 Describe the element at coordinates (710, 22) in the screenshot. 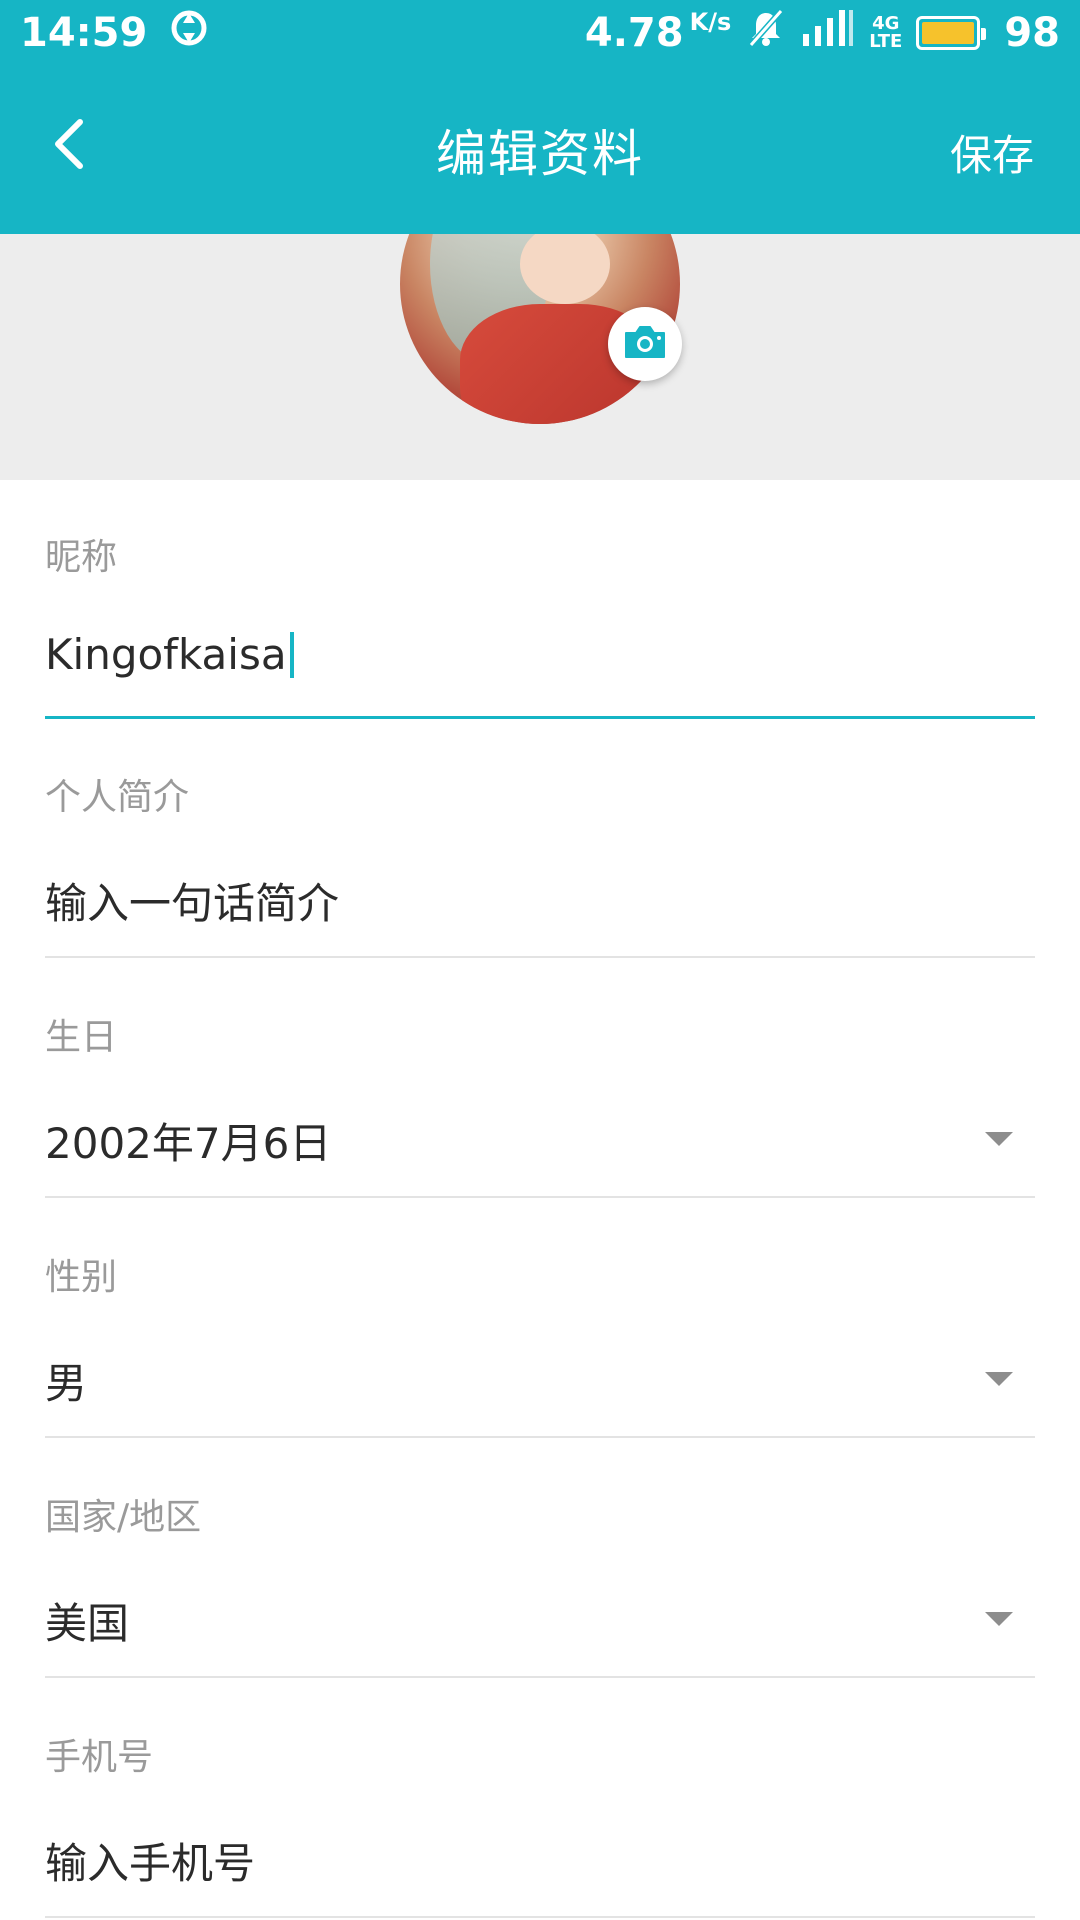

I see `speed-unit: K/s` at that location.